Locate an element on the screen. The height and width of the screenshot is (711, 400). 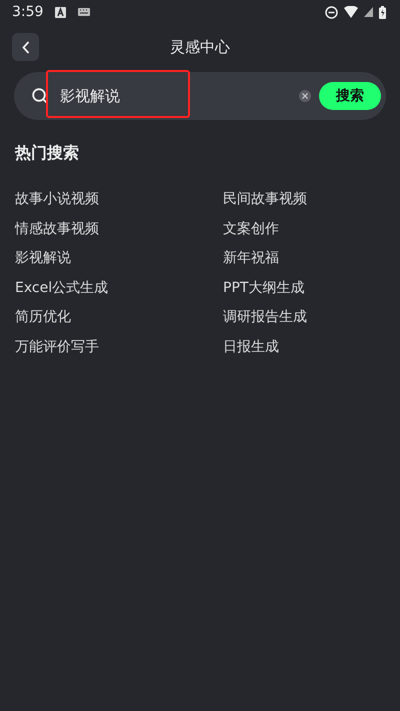
search-field: 影视解说 搜索 is located at coordinates (200, 96).